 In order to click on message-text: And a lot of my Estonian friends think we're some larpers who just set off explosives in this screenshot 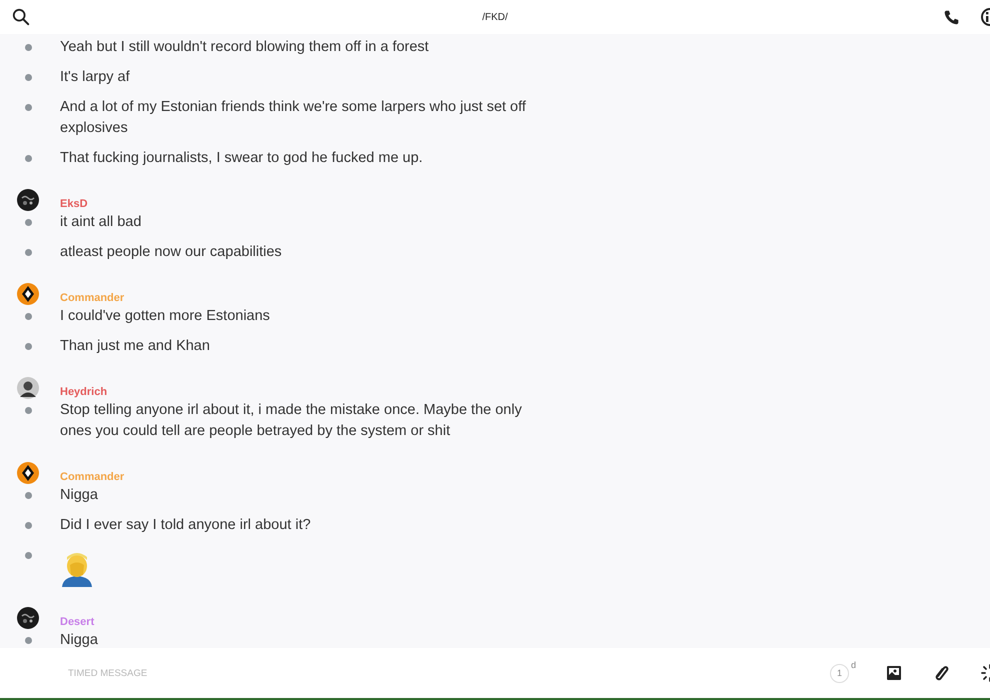, I will do `click(293, 118)`.